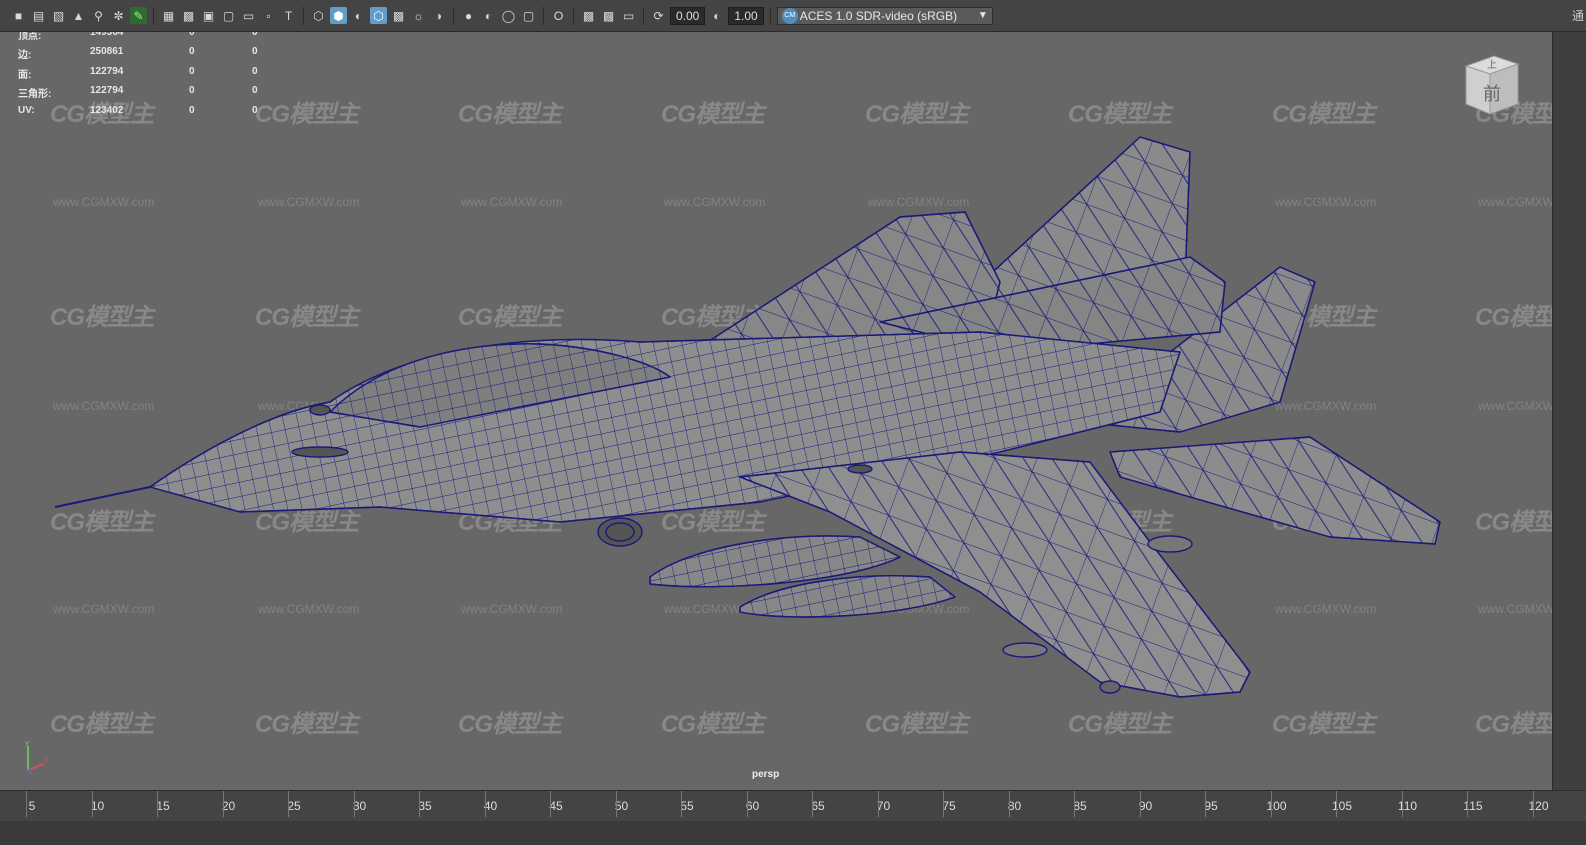 This screenshot has width=1586, height=845. Describe the element at coordinates (168, 15) in the screenshot. I see `grid-icon: ▦` at that location.